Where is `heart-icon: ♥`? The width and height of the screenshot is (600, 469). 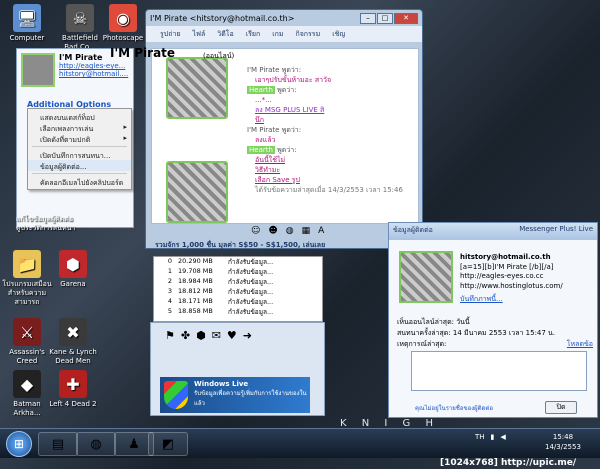 heart-icon: ♥ is located at coordinates (232, 335).